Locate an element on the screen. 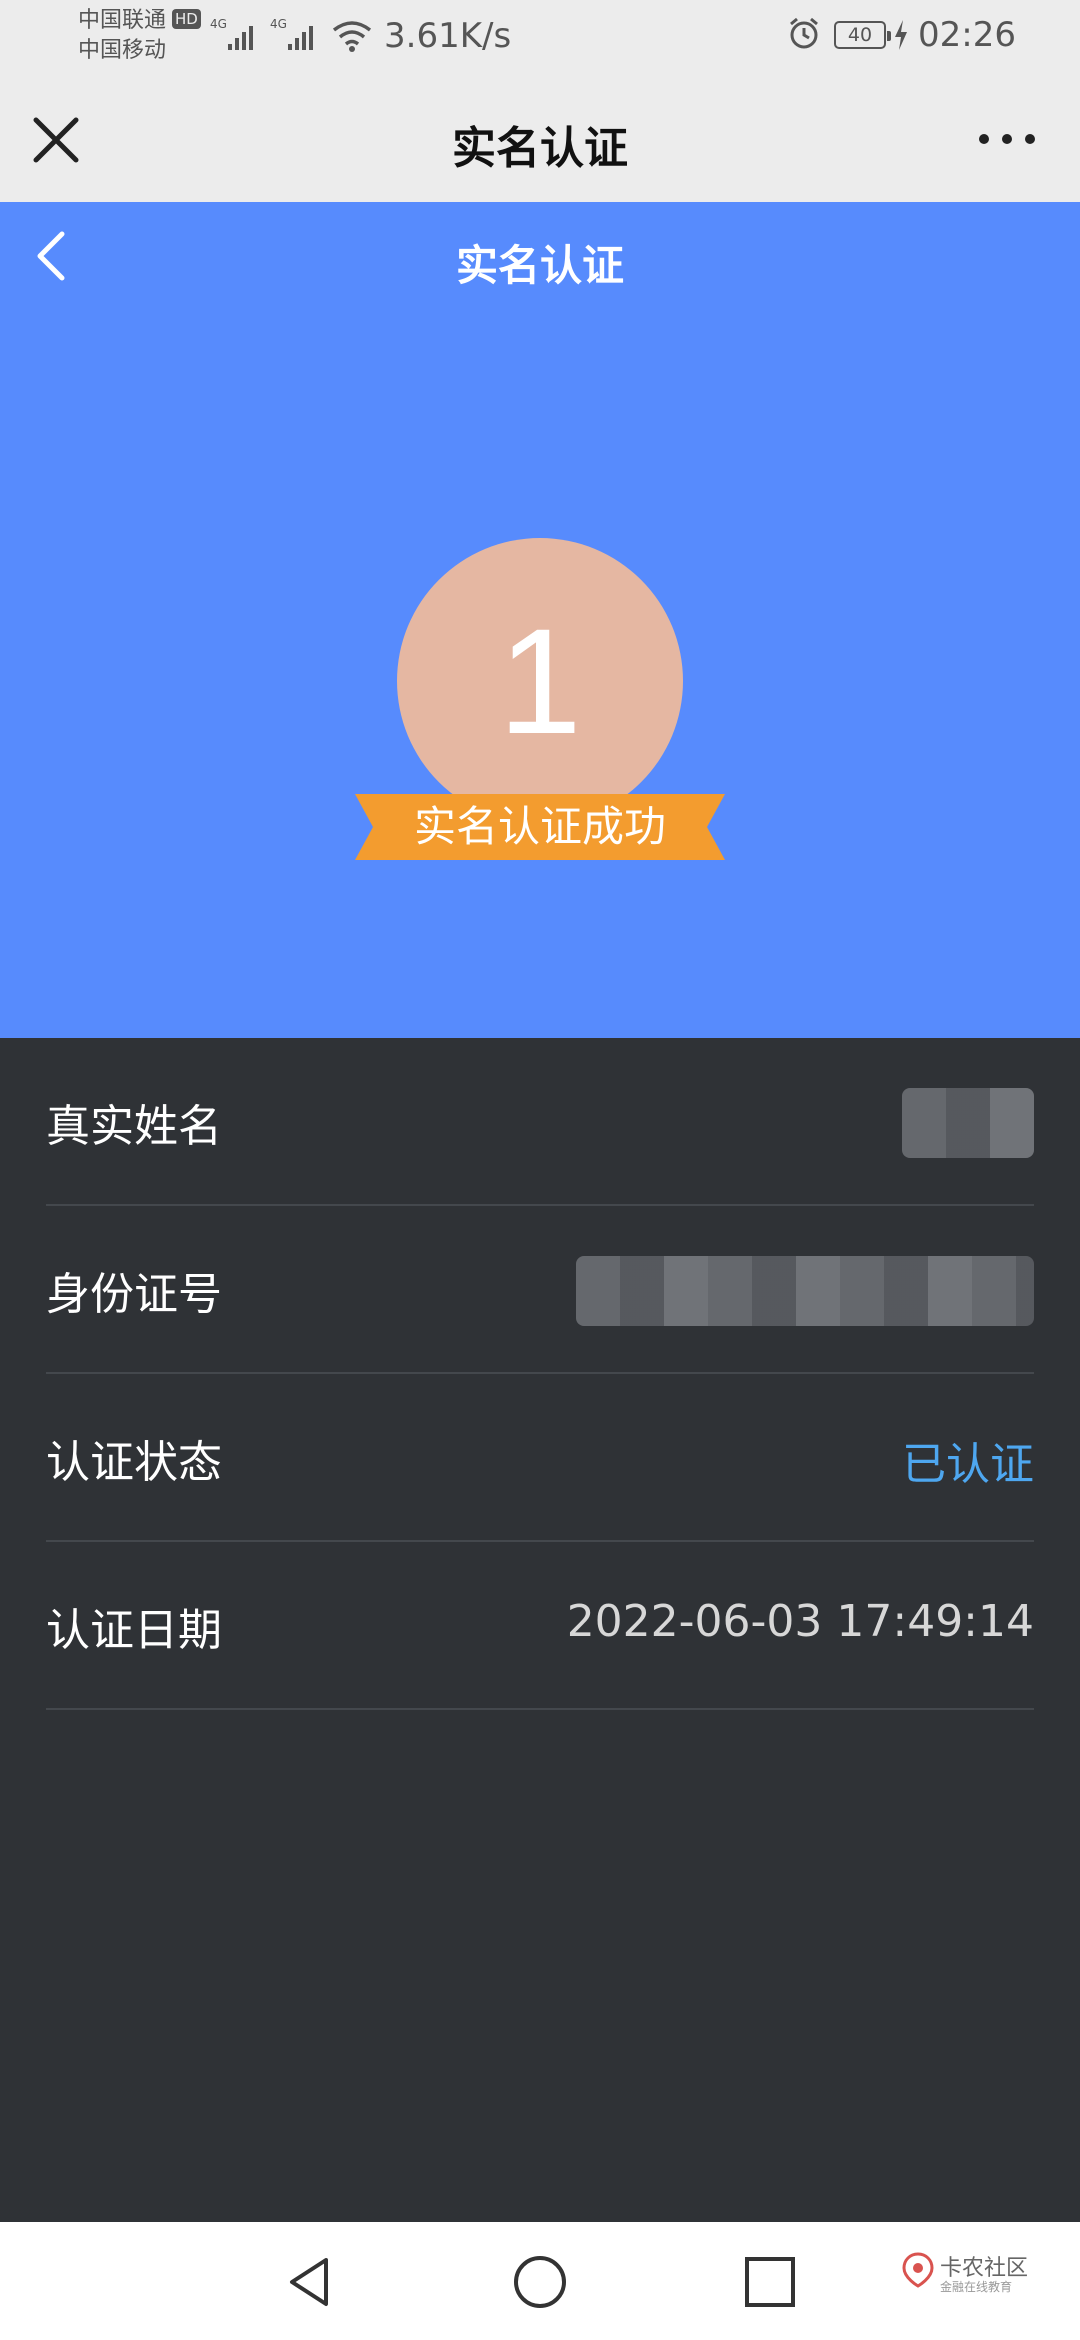 This screenshot has width=1080, height=2340. nav-recents-icon is located at coordinates (770, 2282).